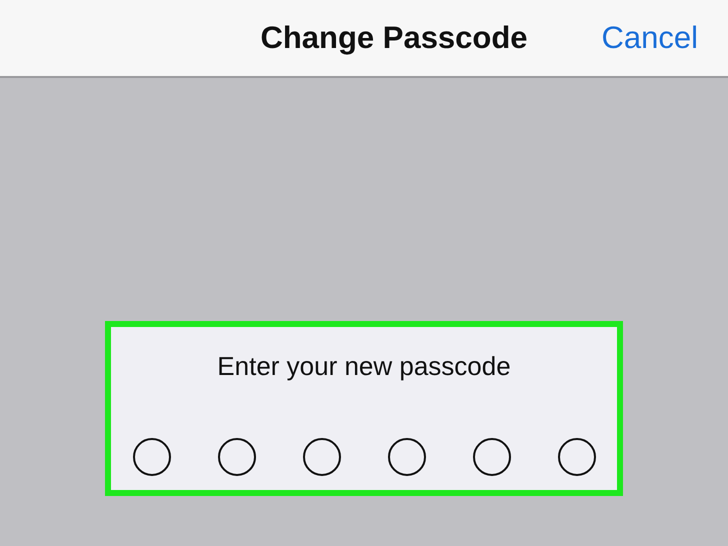 Image resolution: width=728 pixels, height=546 pixels. Describe the element at coordinates (364, 366) in the screenshot. I see `passcode-prompt: Enter your new passcode` at that location.